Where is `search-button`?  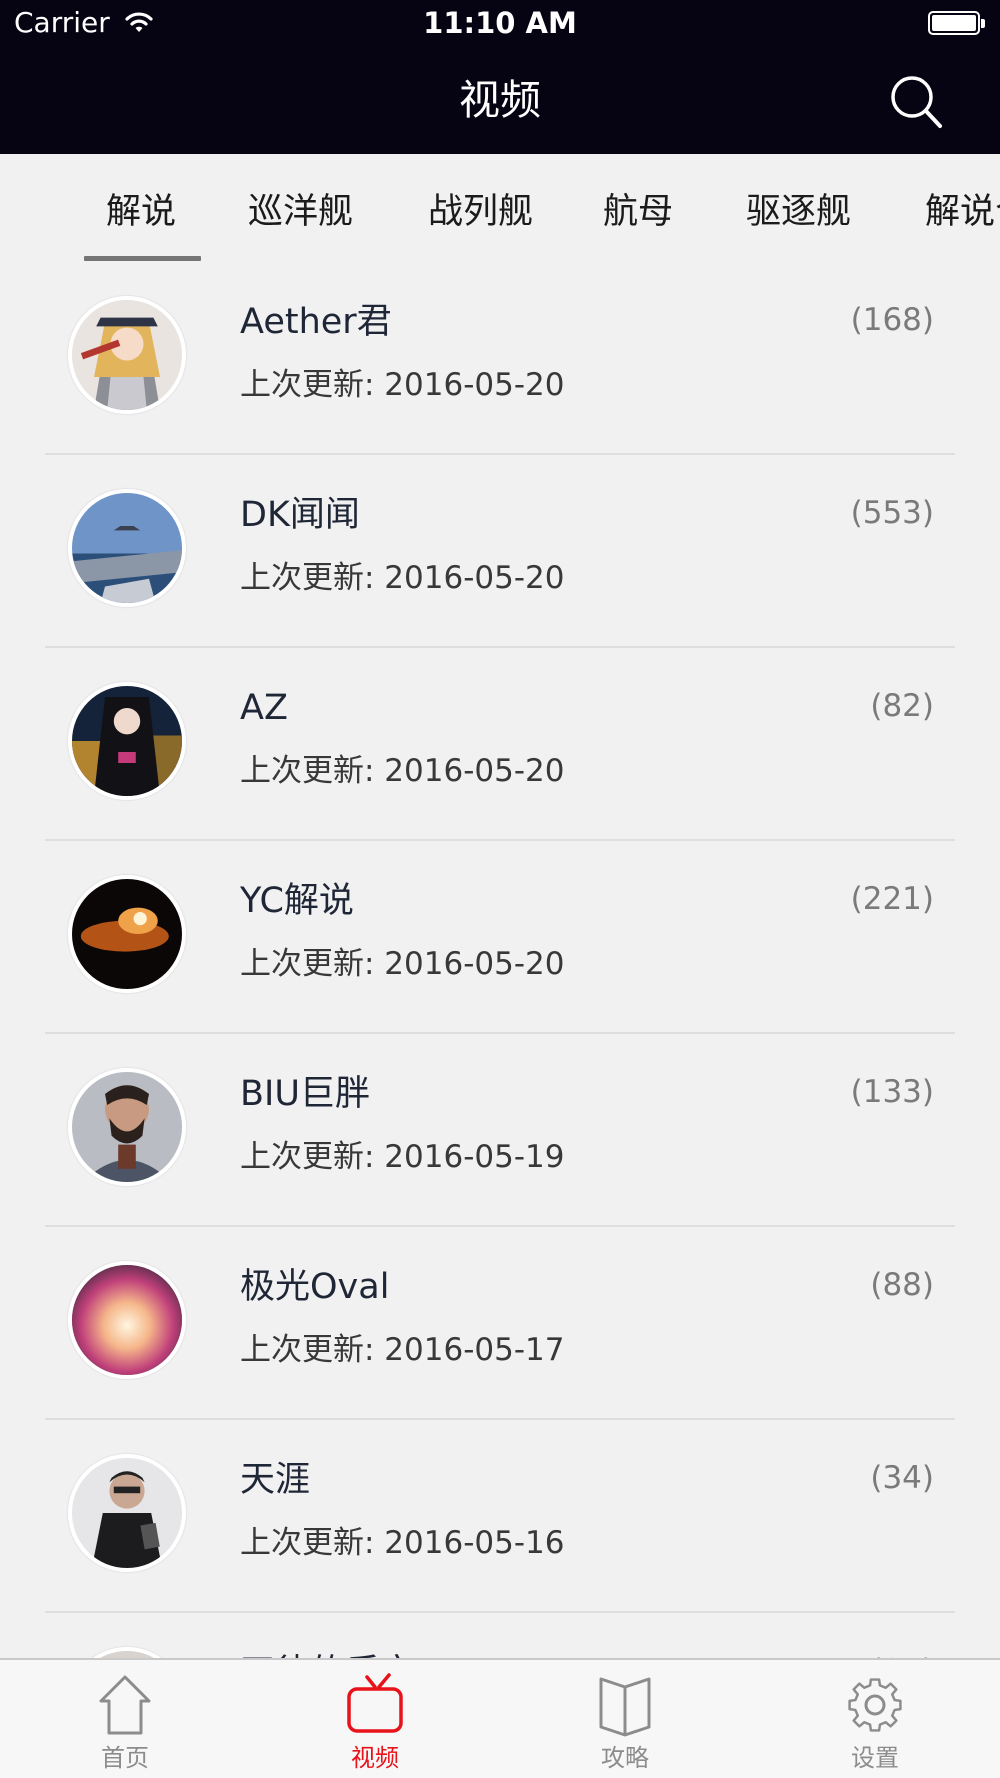
search-button is located at coordinates (917, 101).